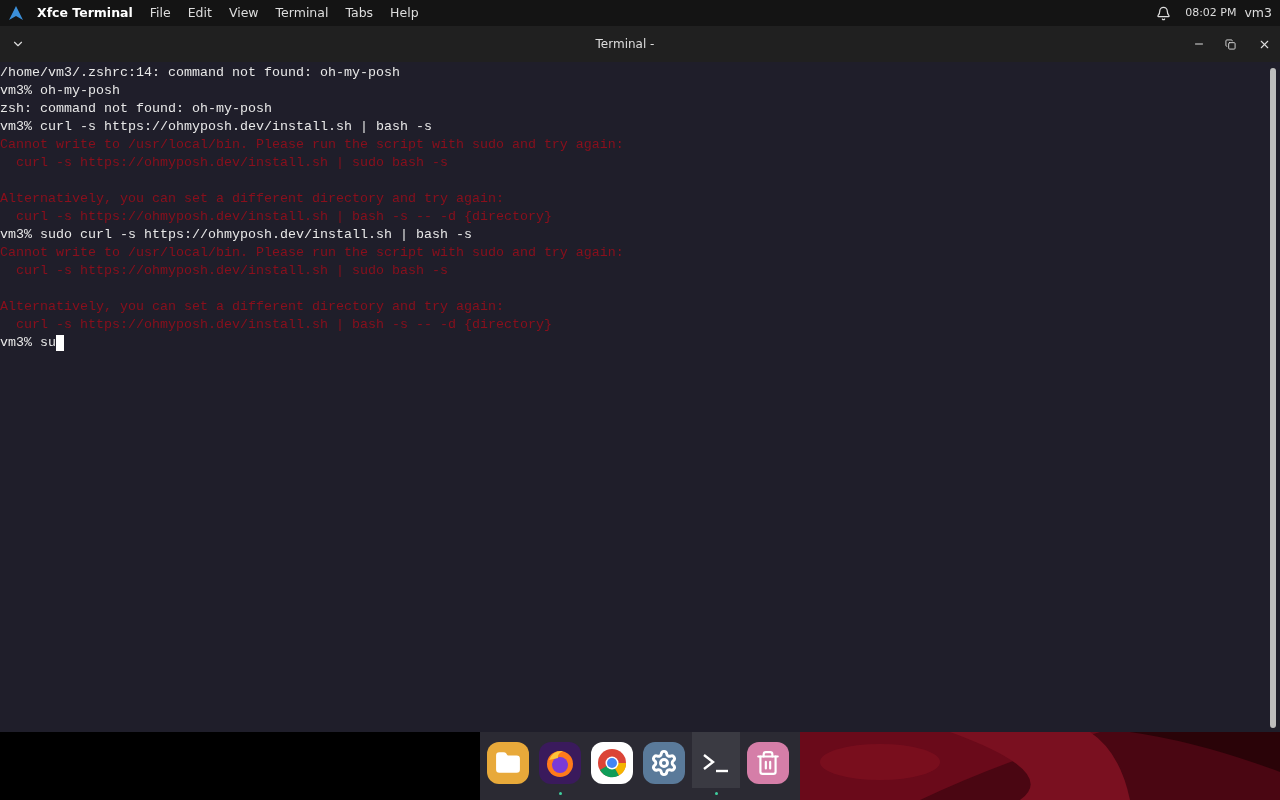 The height and width of the screenshot is (800, 1280). Describe the element at coordinates (200, 72) in the screenshot. I see `terminal-output: /home/vm3/.zshrc:14: command not found: oh-my-posh` at that location.